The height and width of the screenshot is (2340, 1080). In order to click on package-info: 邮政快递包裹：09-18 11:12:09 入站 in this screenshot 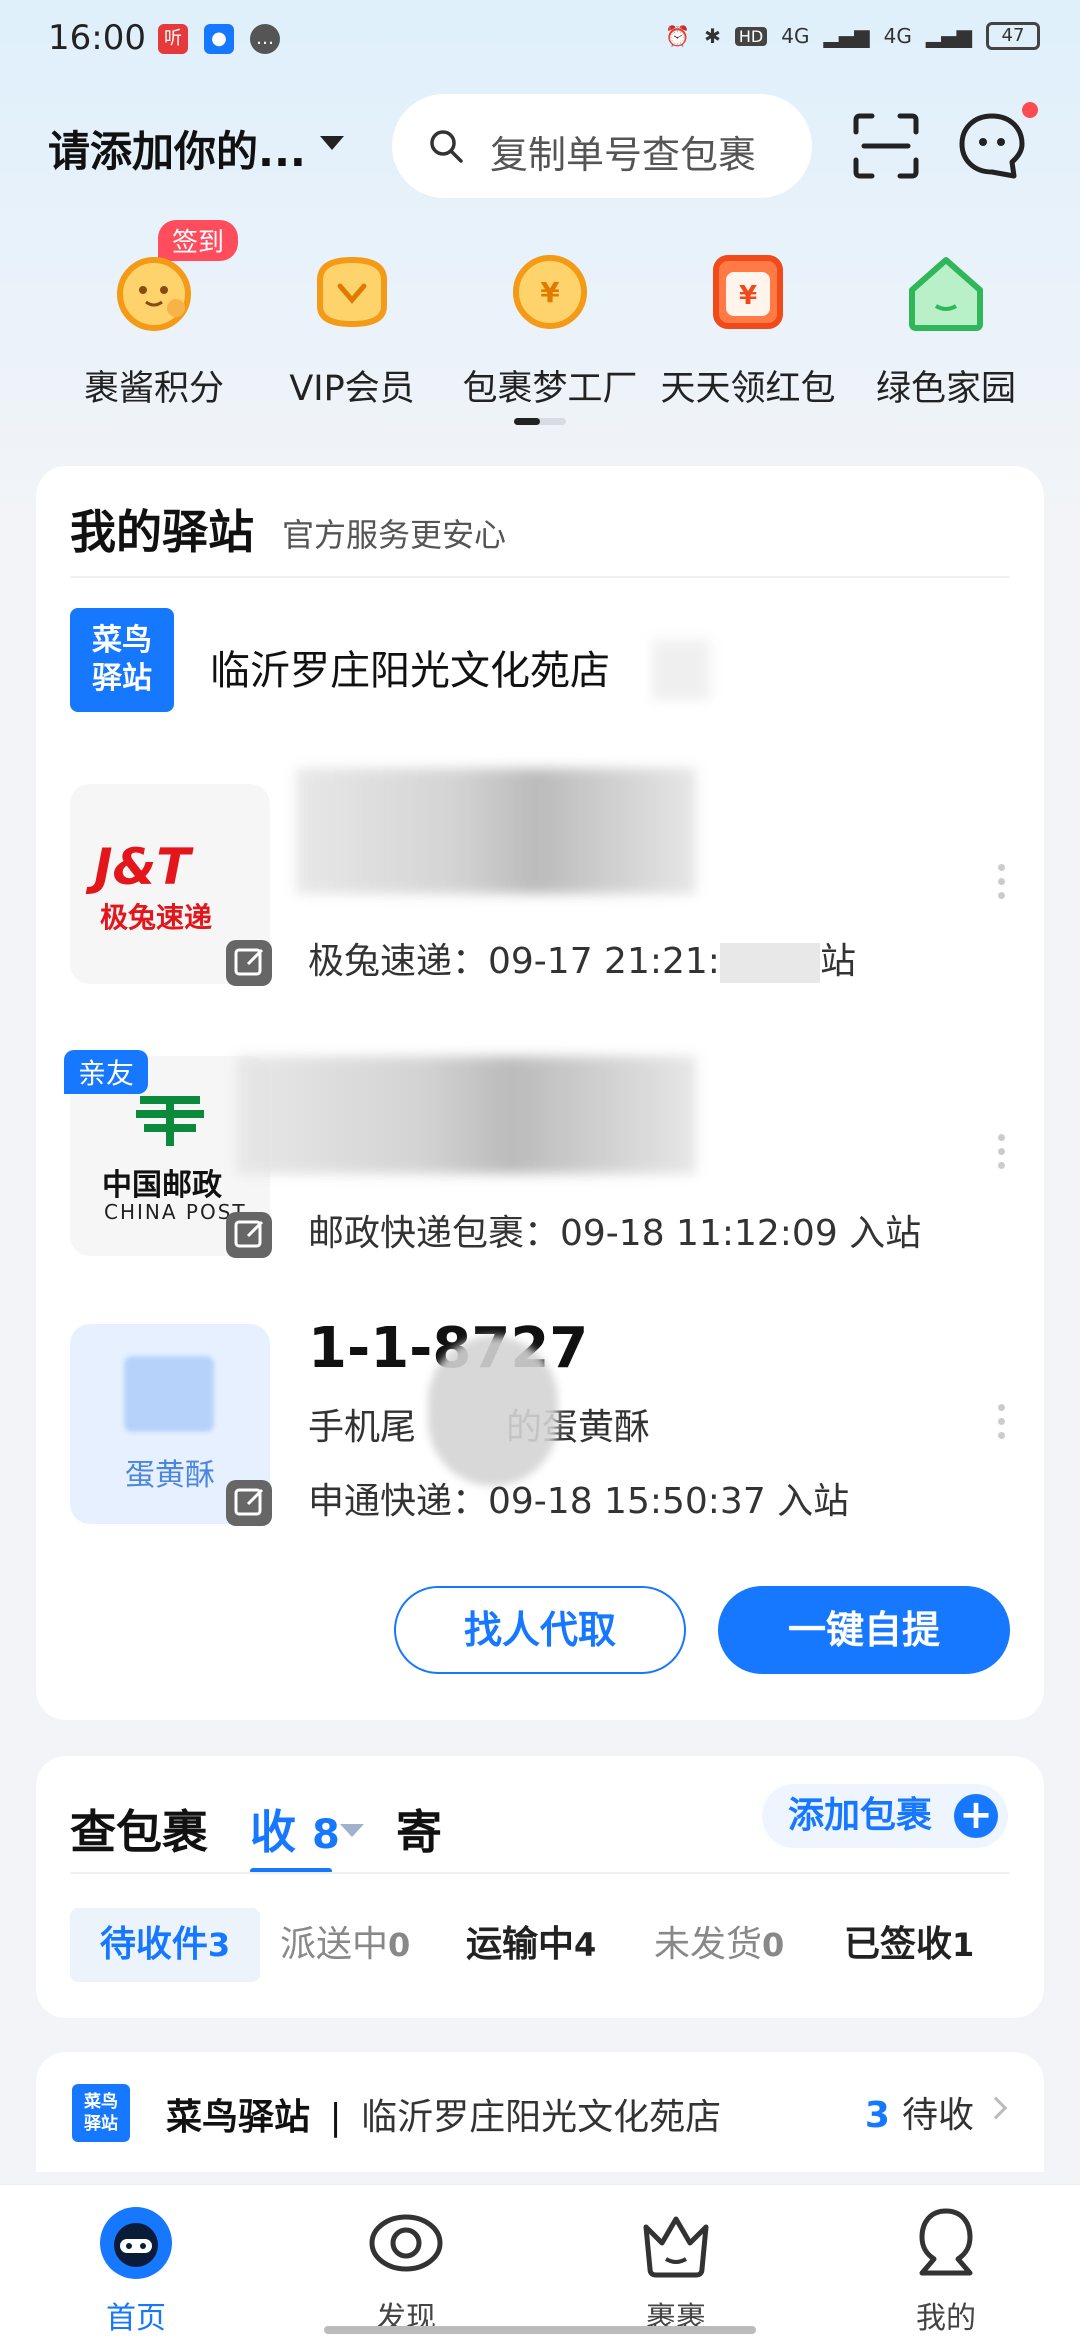, I will do `click(615, 1233)`.